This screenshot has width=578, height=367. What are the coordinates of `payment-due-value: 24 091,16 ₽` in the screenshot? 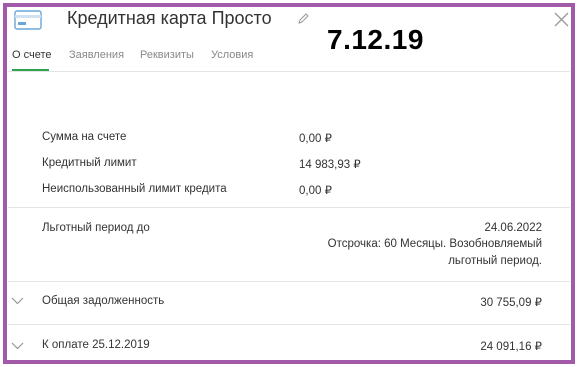 It's located at (511, 347).